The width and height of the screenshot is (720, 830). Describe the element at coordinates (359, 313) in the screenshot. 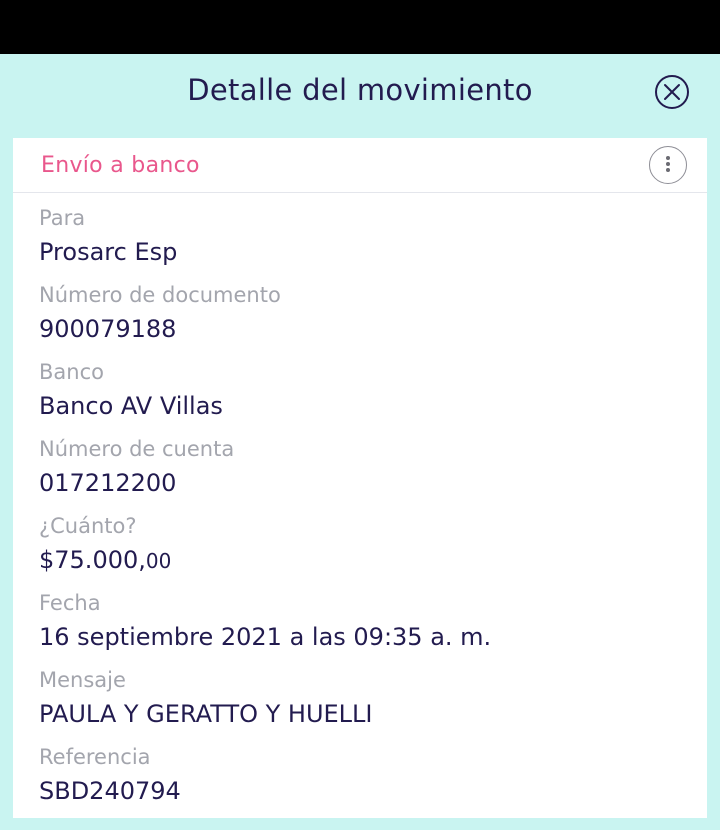

I see `field-document: Número de documento 900079188` at that location.